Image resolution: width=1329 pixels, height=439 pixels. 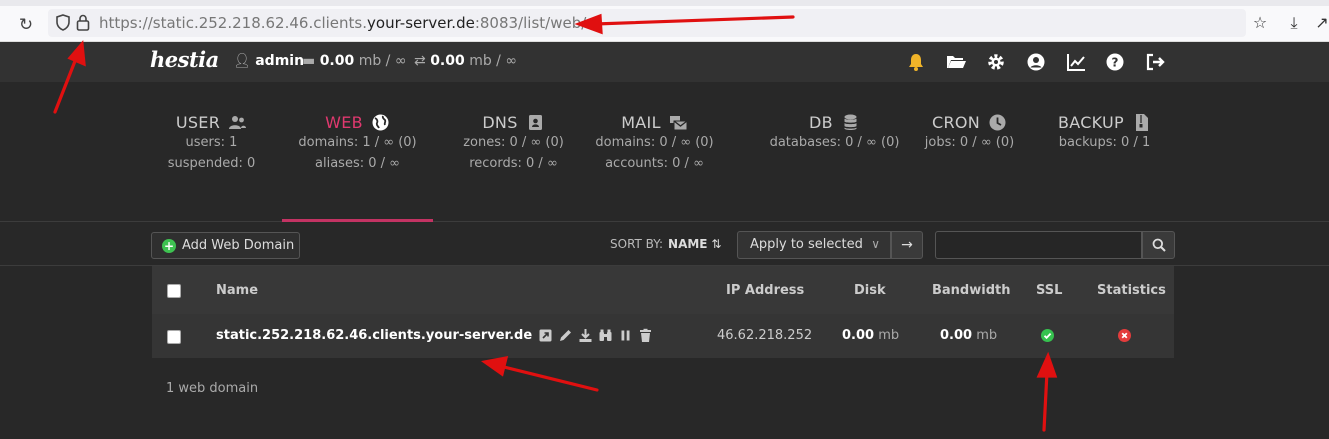 What do you see at coordinates (565, 335) in the screenshot?
I see `edit-pencil-icon` at bounding box center [565, 335].